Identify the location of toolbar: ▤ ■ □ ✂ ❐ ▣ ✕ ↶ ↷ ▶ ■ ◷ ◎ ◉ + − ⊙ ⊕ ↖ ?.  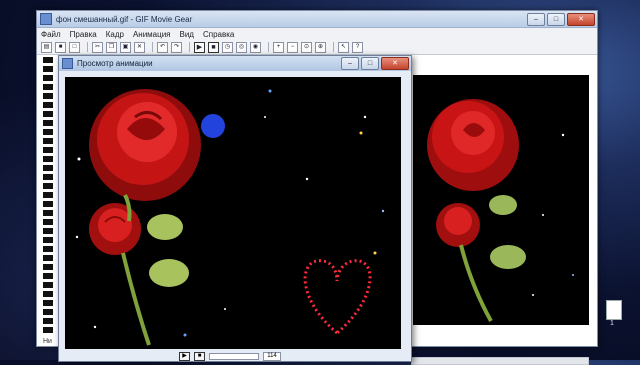
(317, 47).